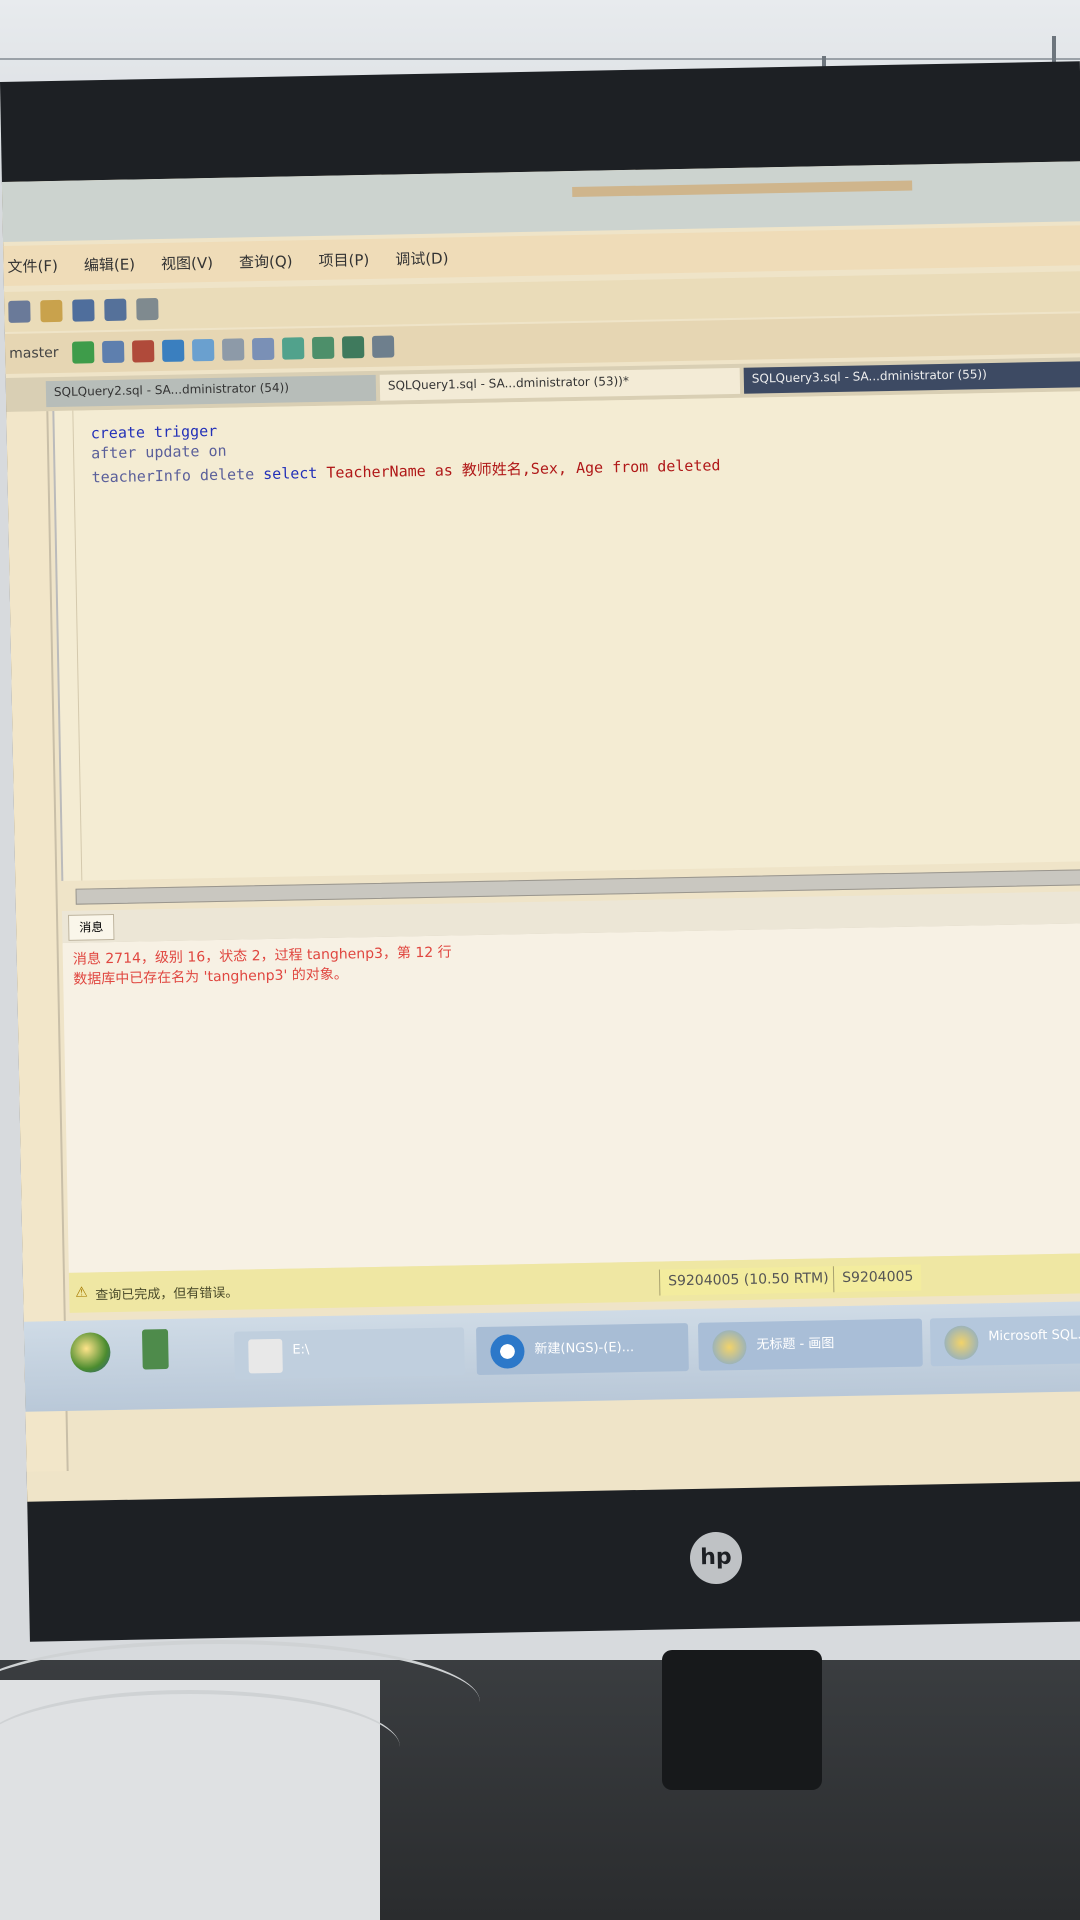  What do you see at coordinates (349, 1353) in the screenshot?
I see `taskbar-item-explorer: E:\` at bounding box center [349, 1353].